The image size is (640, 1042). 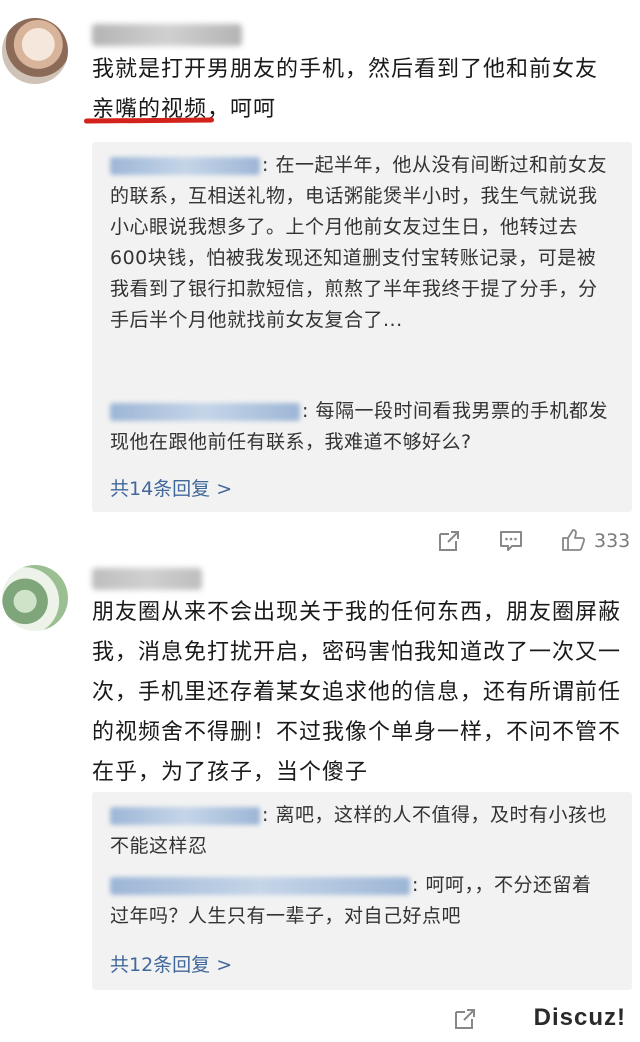 What do you see at coordinates (511, 541) in the screenshot?
I see `comment-icon` at bounding box center [511, 541].